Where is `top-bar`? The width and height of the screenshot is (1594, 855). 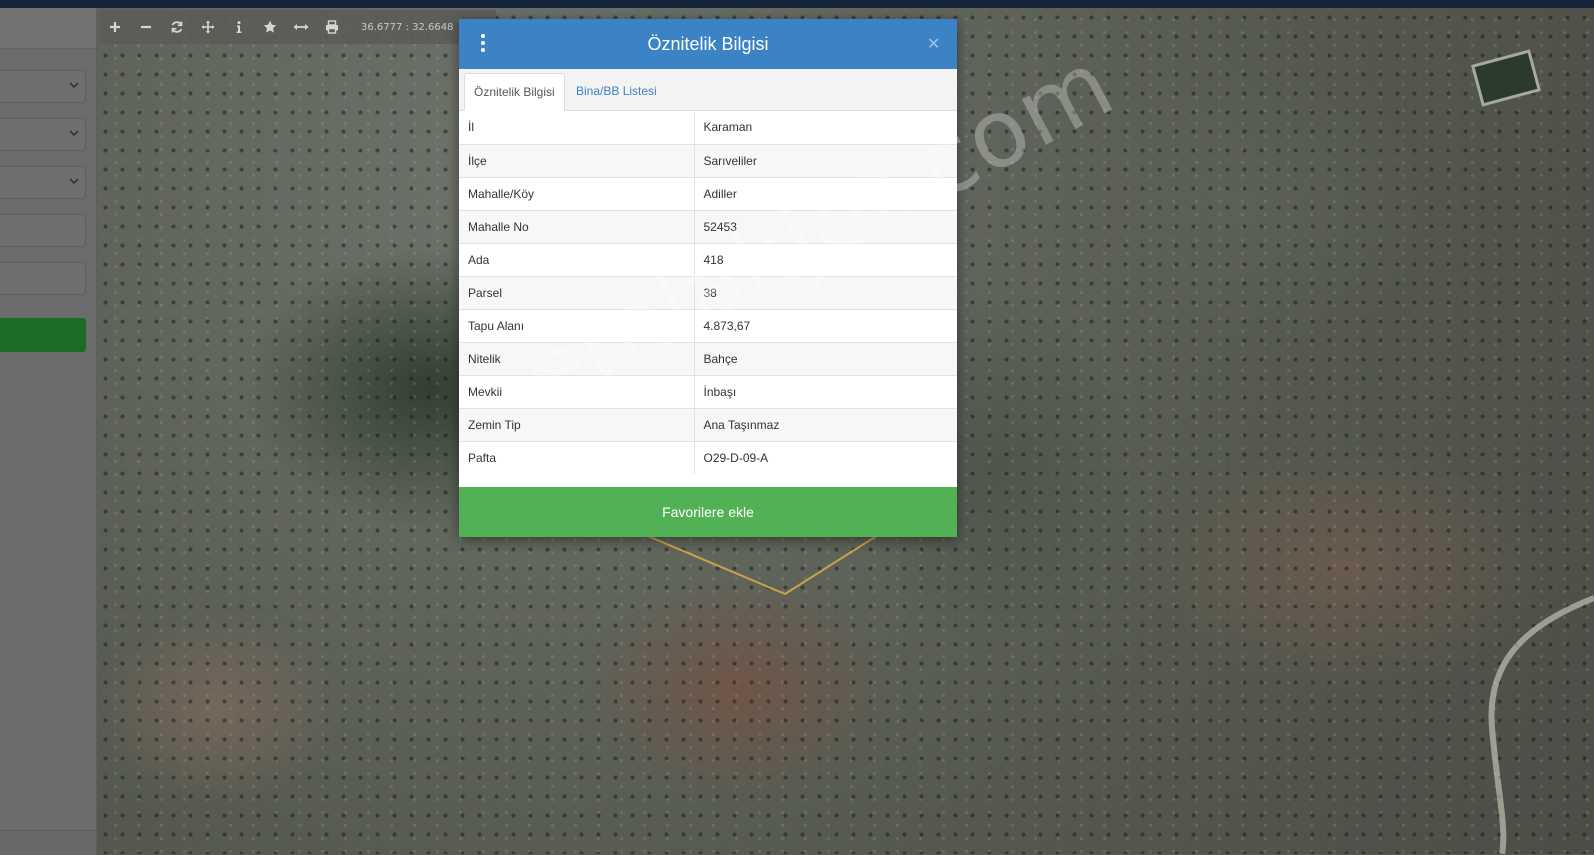 top-bar is located at coordinates (797, 4).